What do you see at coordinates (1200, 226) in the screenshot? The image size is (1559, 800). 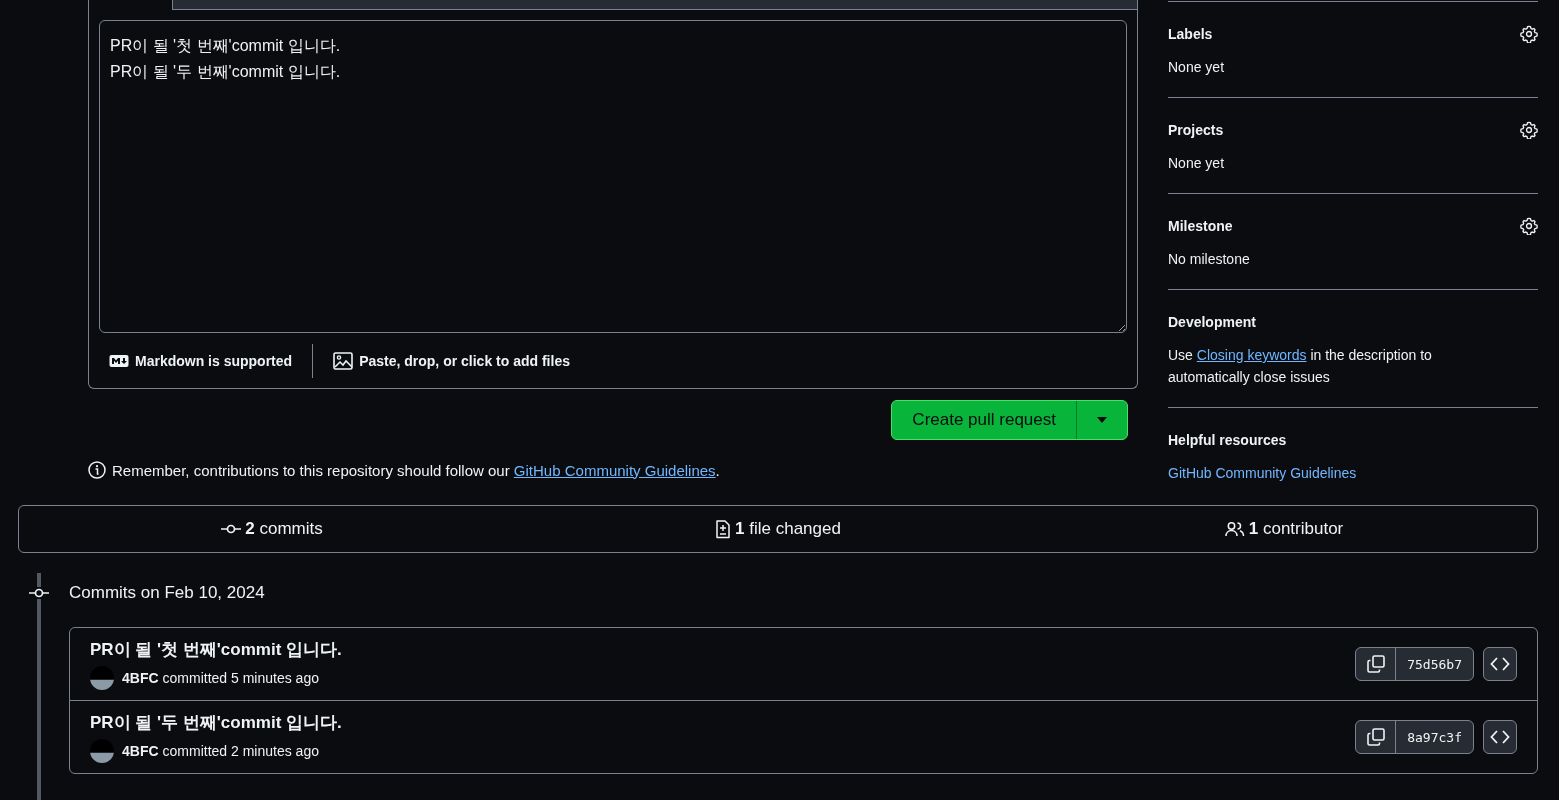 I see `section-title: Milestone` at bounding box center [1200, 226].